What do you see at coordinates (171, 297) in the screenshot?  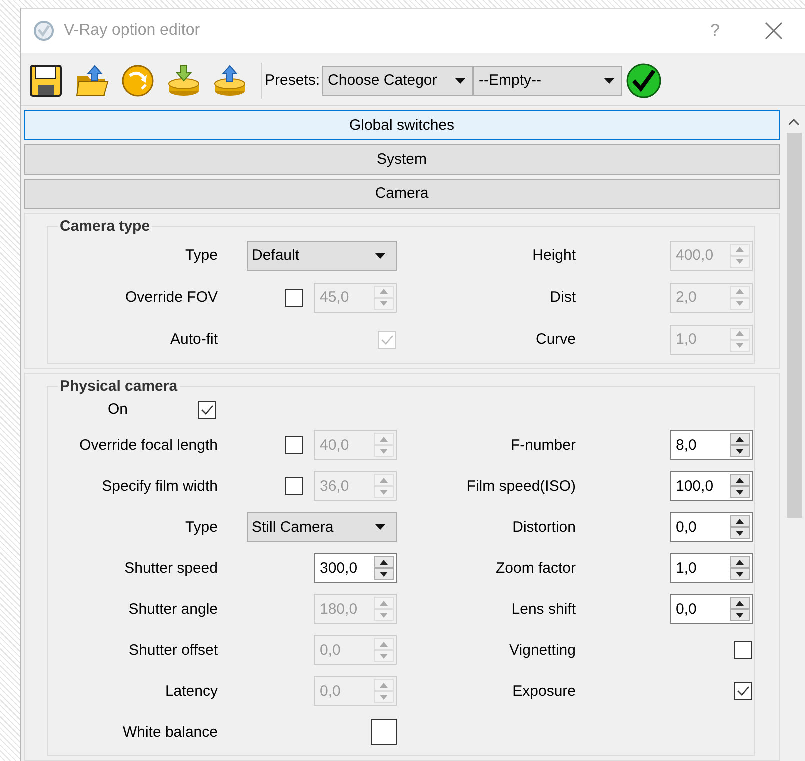 I see `field-label: Override FOV` at bounding box center [171, 297].